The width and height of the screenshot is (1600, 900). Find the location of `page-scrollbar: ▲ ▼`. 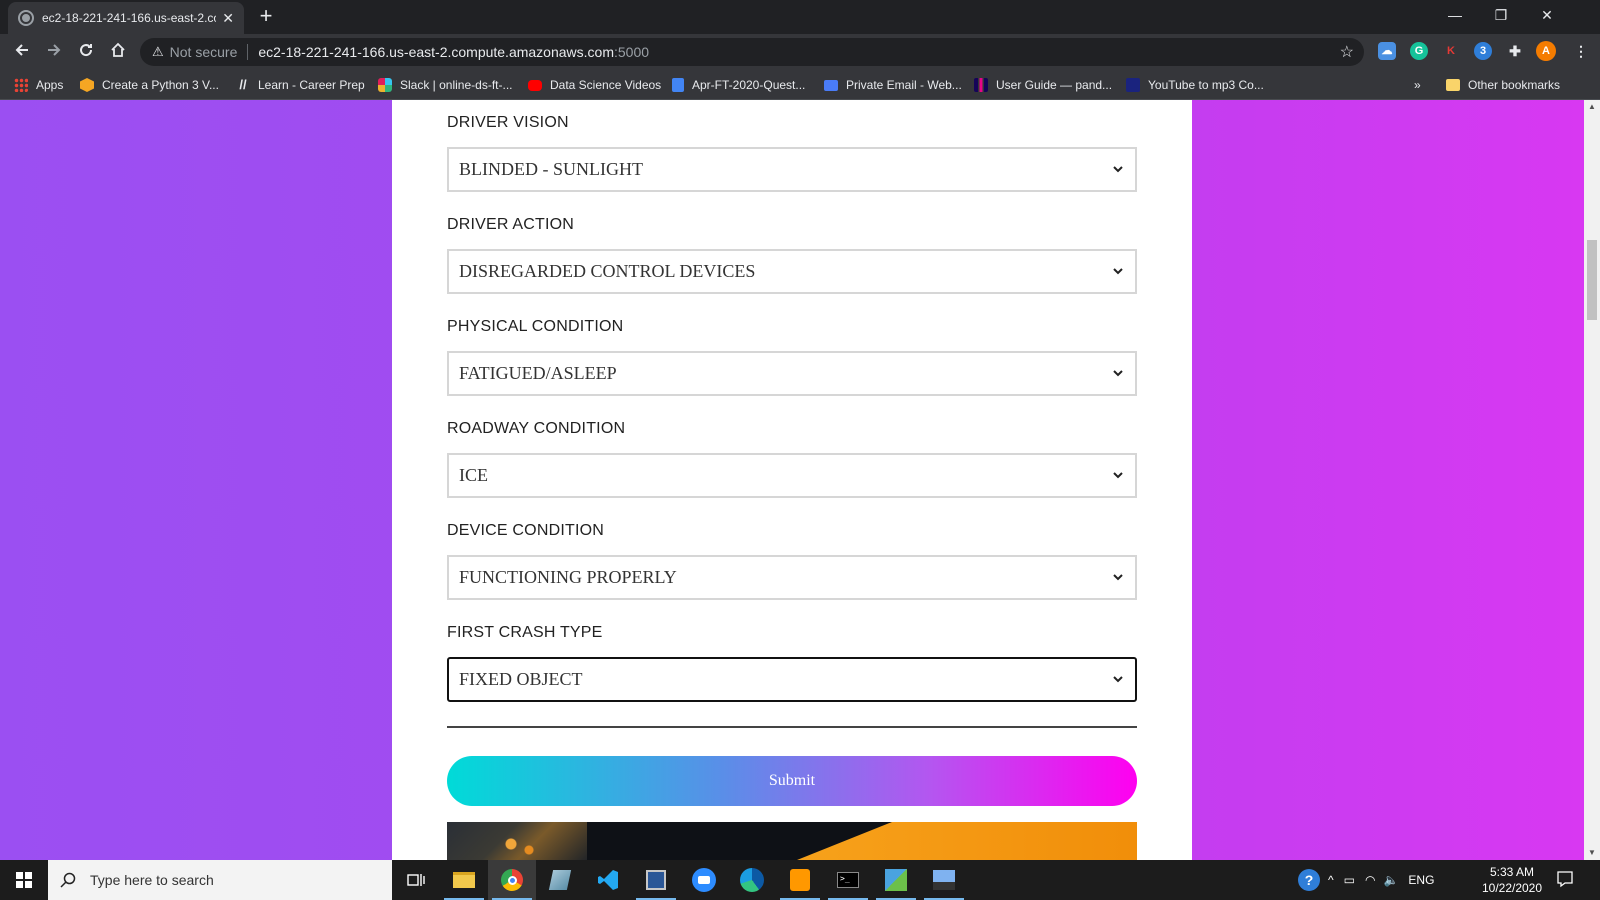

page-scrollbar: ▲ ▼ is located at coordinates (1592, 480).